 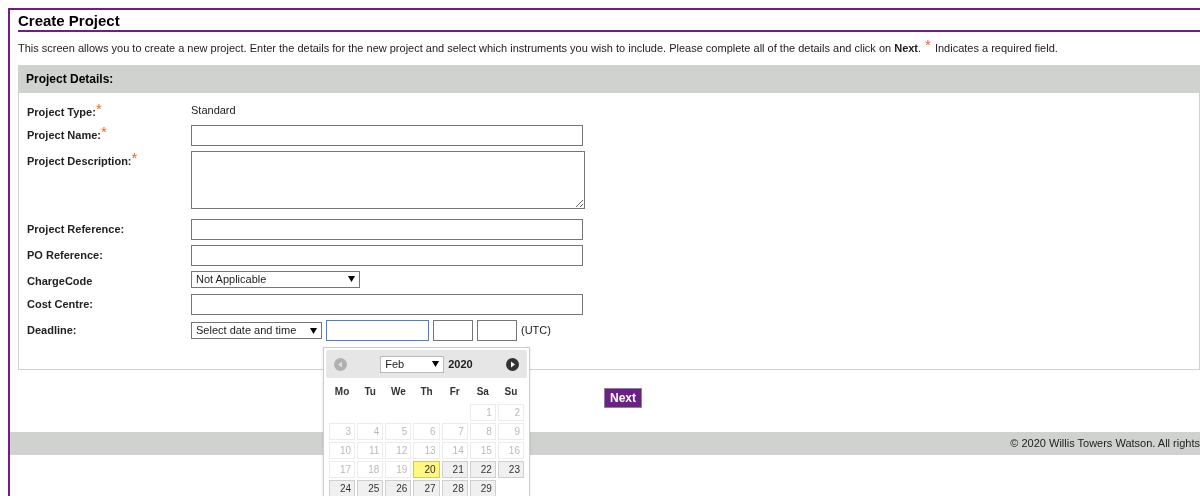 What do you see at coordinates (454, 488) in the screenshot?
I see `calendar-day: 28` at bounding box center [454, 488].